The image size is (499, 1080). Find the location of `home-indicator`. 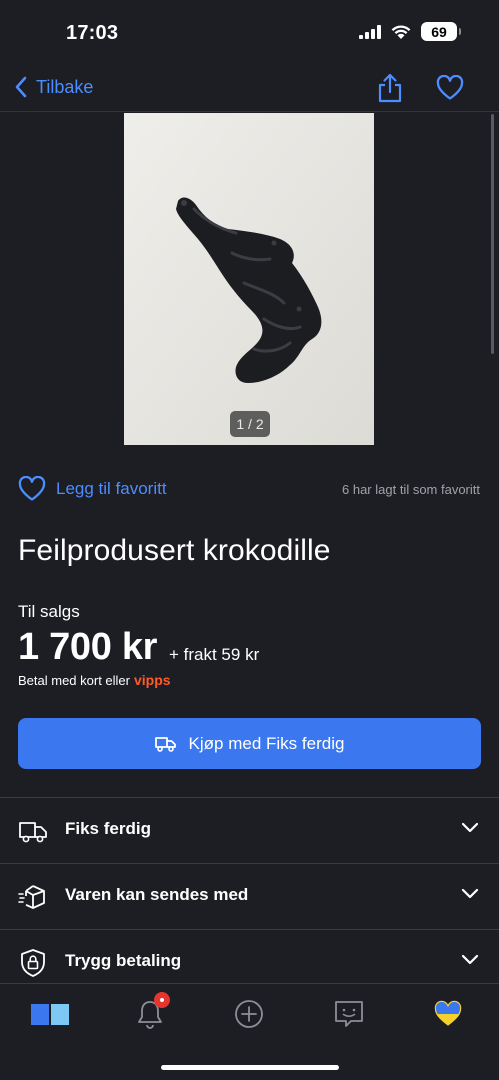

home-indicator is located at coordinates (250, 1067).